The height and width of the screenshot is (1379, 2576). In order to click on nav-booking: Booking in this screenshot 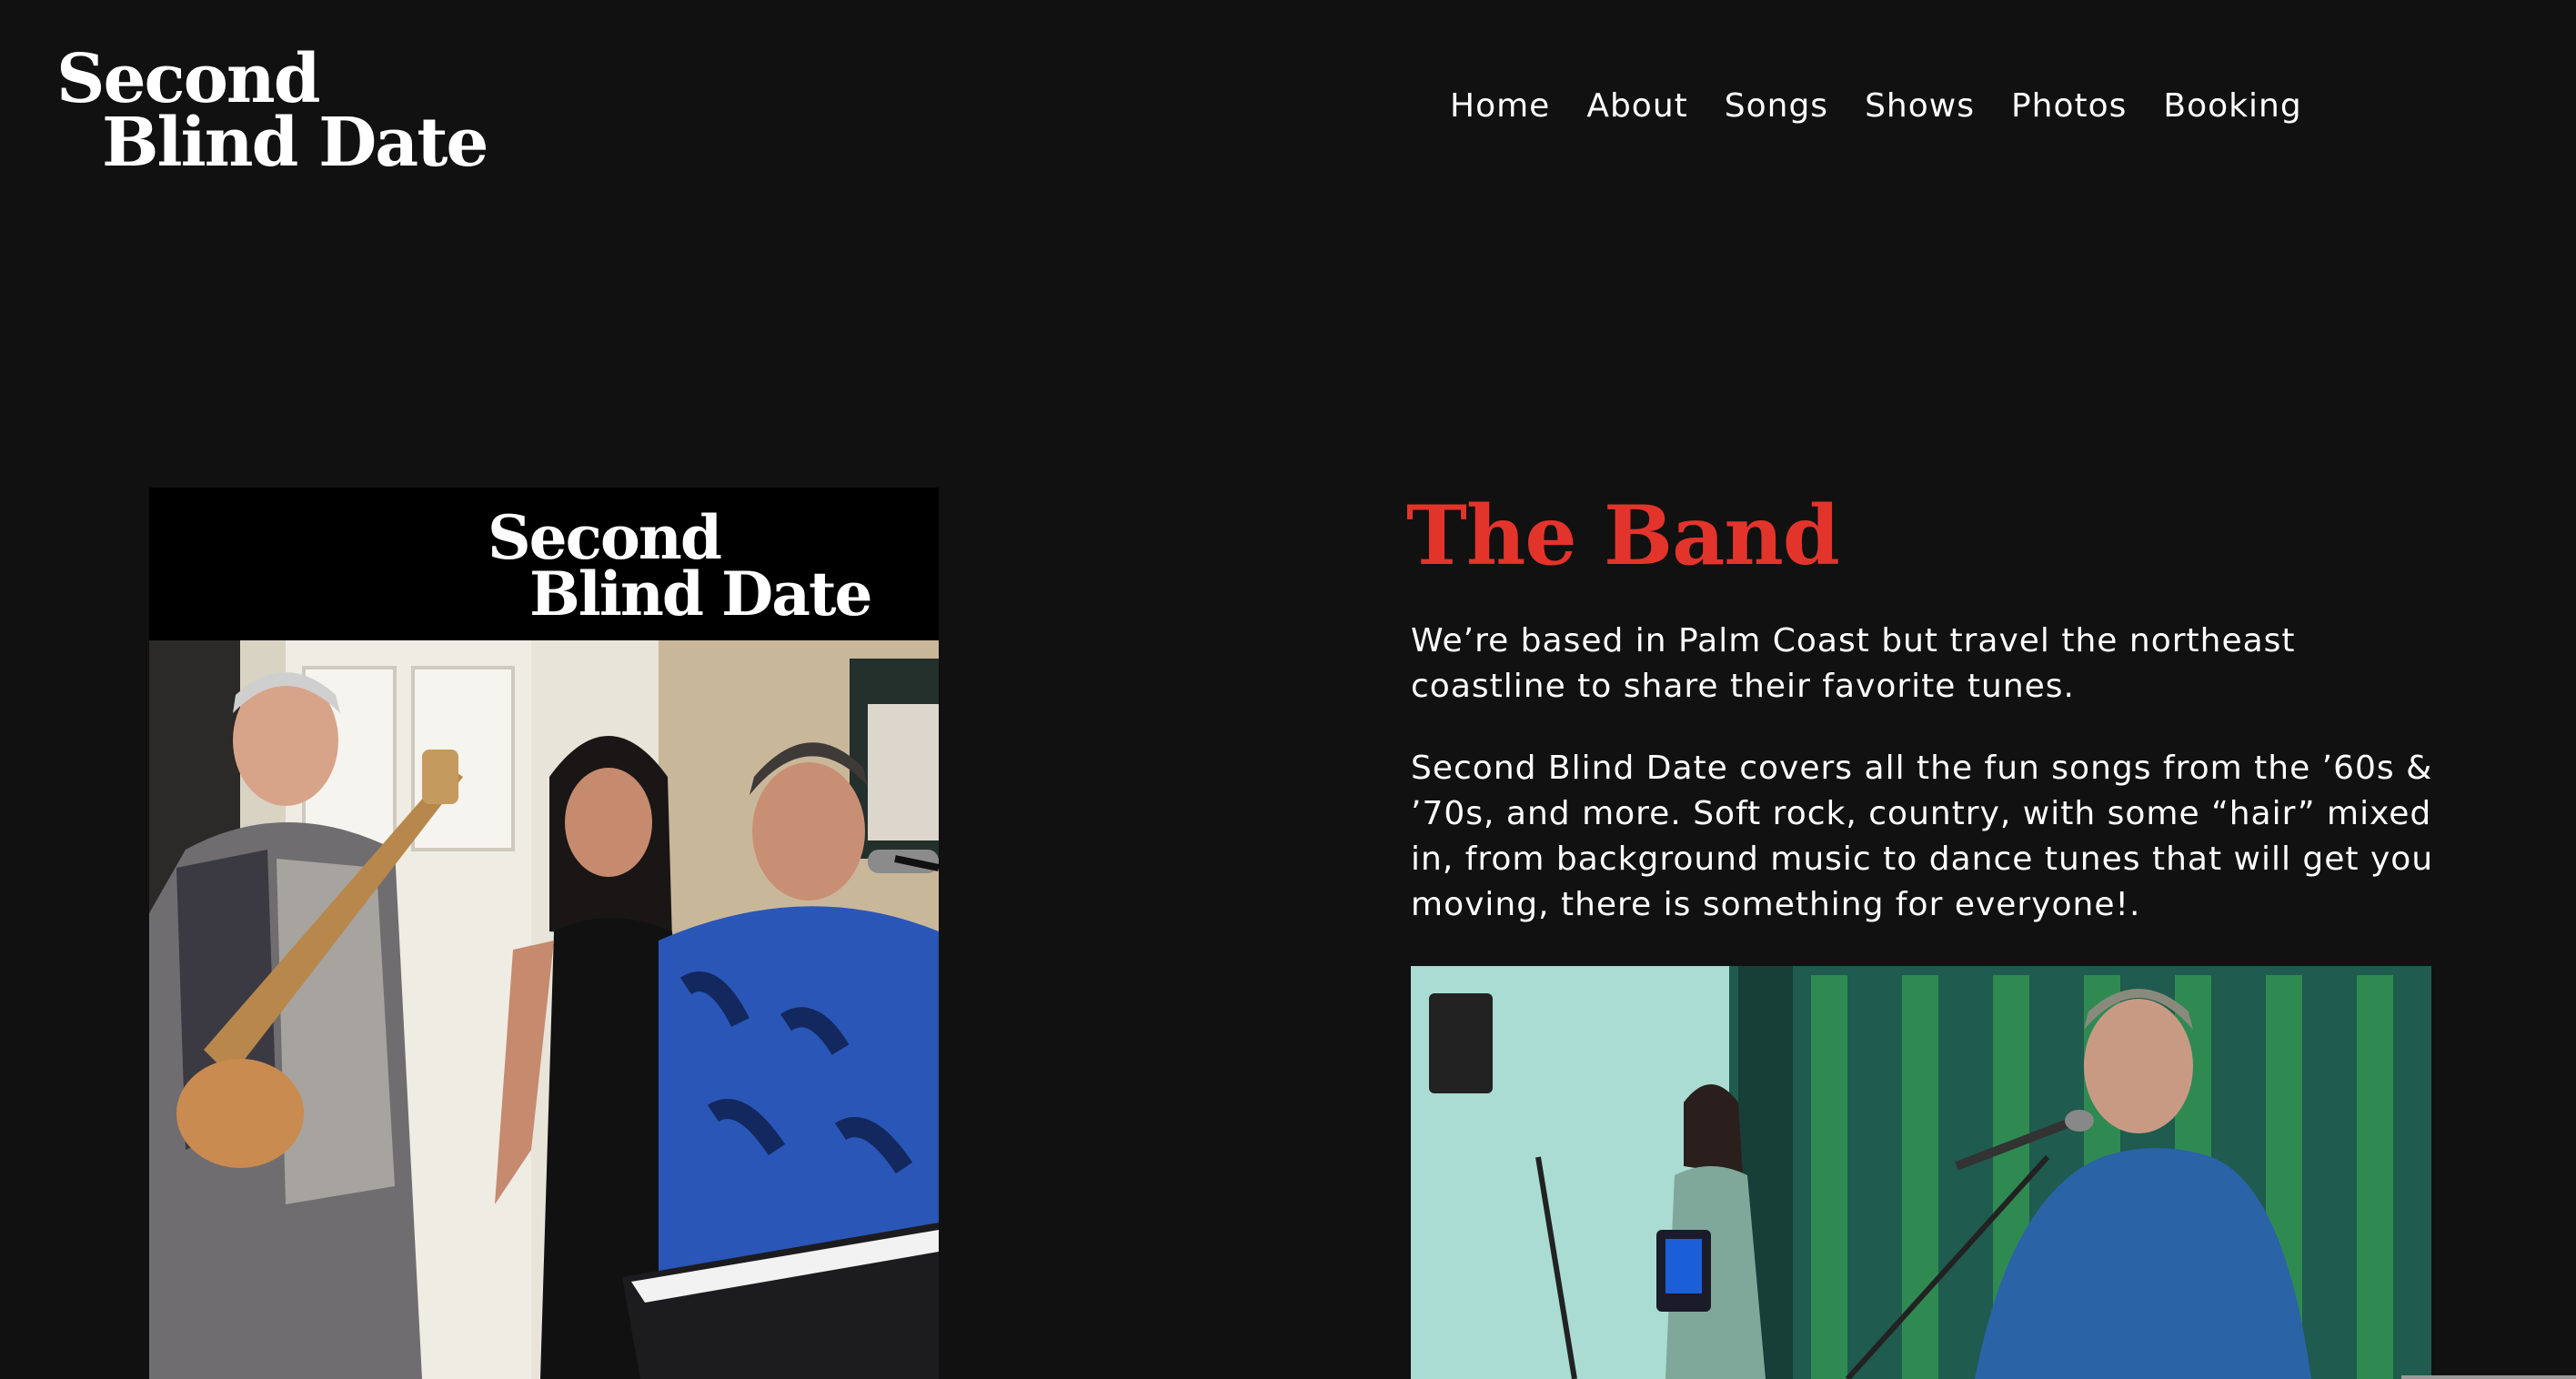, I will do `click(2232, 106)`.